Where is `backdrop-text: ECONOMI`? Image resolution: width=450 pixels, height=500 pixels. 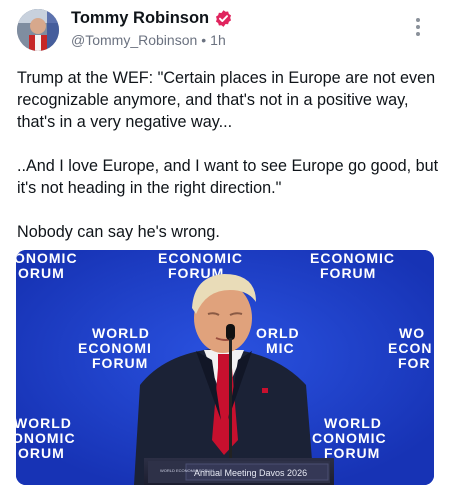 backdrop-text: ECONOMI is located at coordinates (115, 348).